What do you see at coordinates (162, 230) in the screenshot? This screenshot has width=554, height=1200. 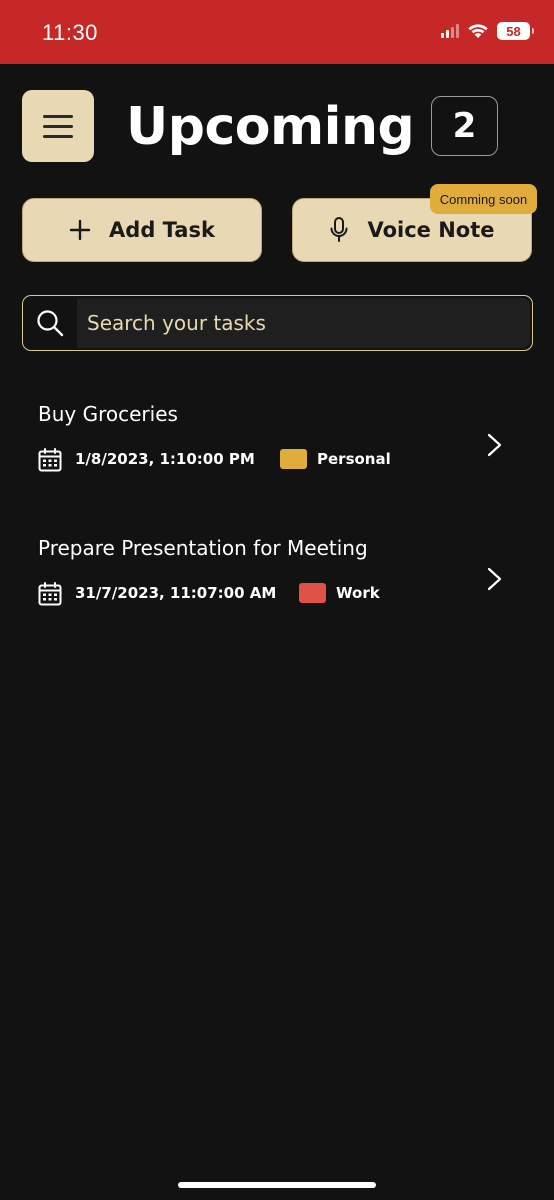 I see `add-task-label: Add Task` at bounding box center [162, 230].